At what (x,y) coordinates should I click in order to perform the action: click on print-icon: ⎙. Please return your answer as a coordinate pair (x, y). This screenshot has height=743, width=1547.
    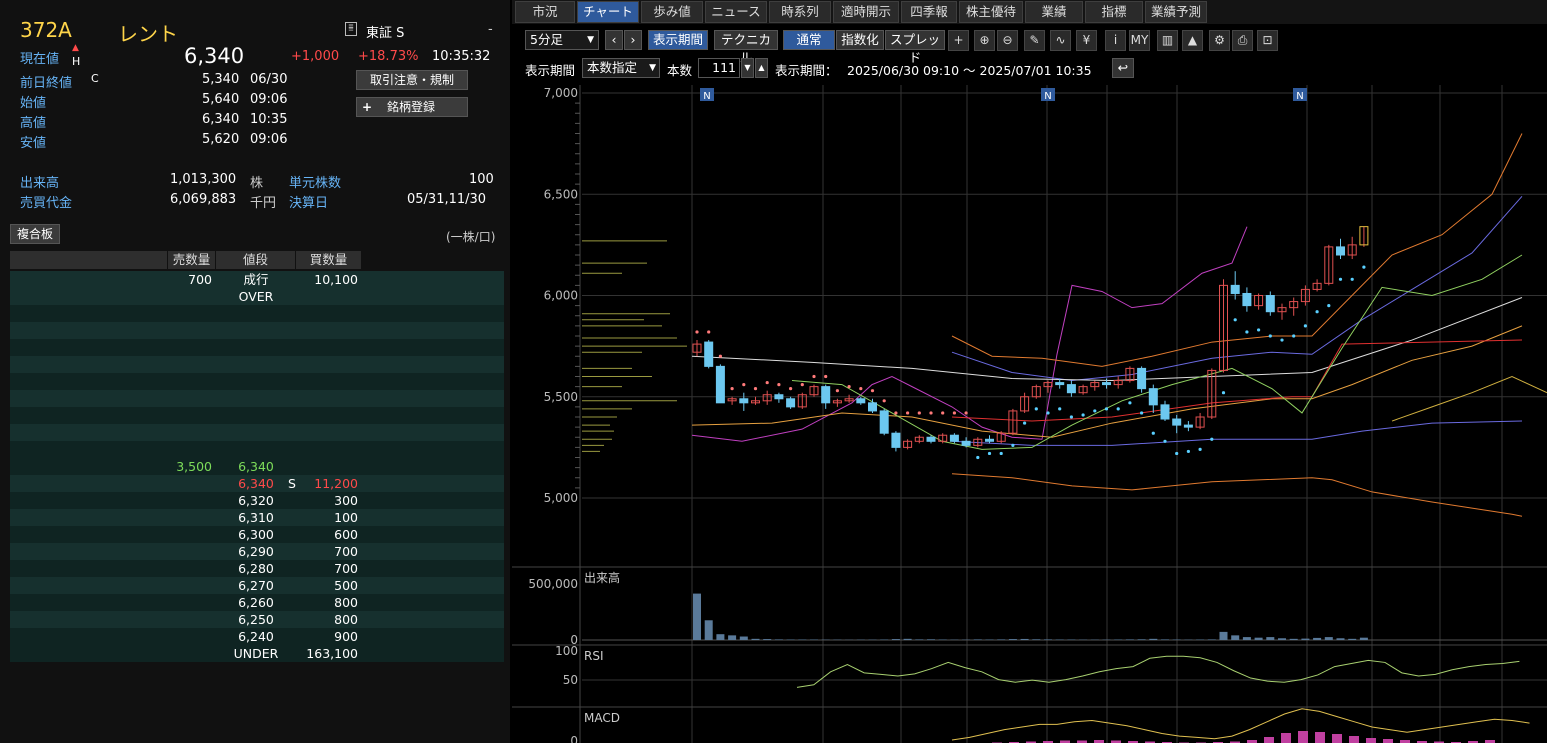
    Looking at the image, I should click on (1242, 40).